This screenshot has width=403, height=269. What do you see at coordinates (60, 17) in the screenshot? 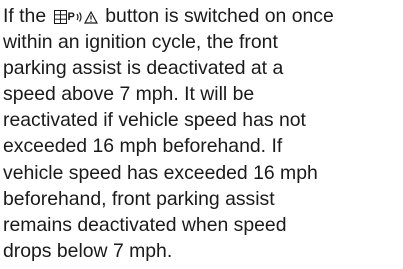
I see `sensor-grid-icon` at bounding box center [60, 17].